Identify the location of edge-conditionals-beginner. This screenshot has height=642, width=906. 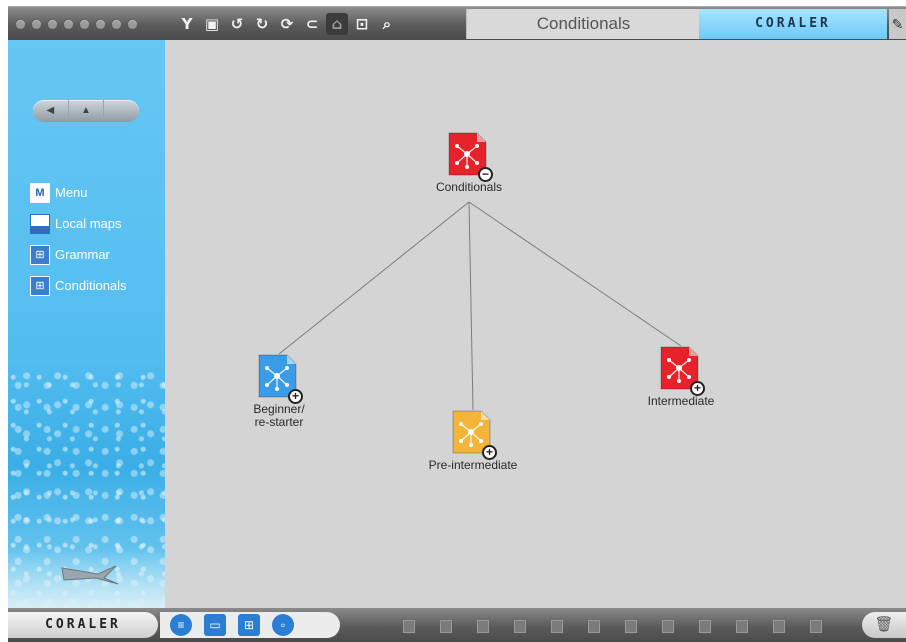
(374, 278).